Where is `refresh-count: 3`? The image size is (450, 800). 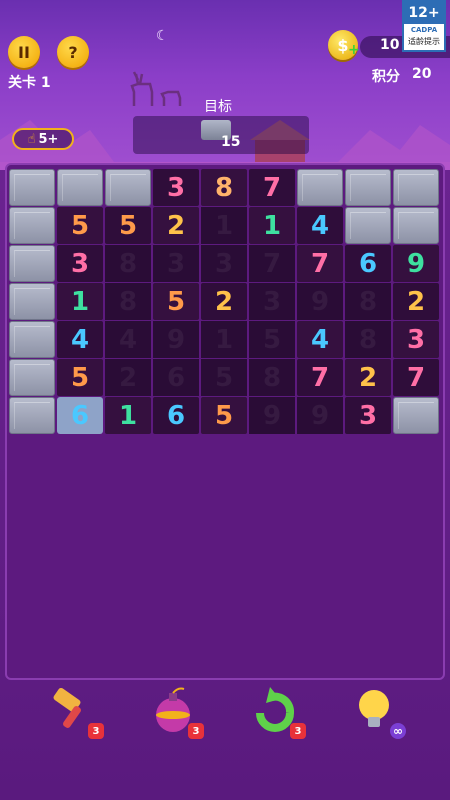 refresh-count: 3 is located at coordinates (298, 731).